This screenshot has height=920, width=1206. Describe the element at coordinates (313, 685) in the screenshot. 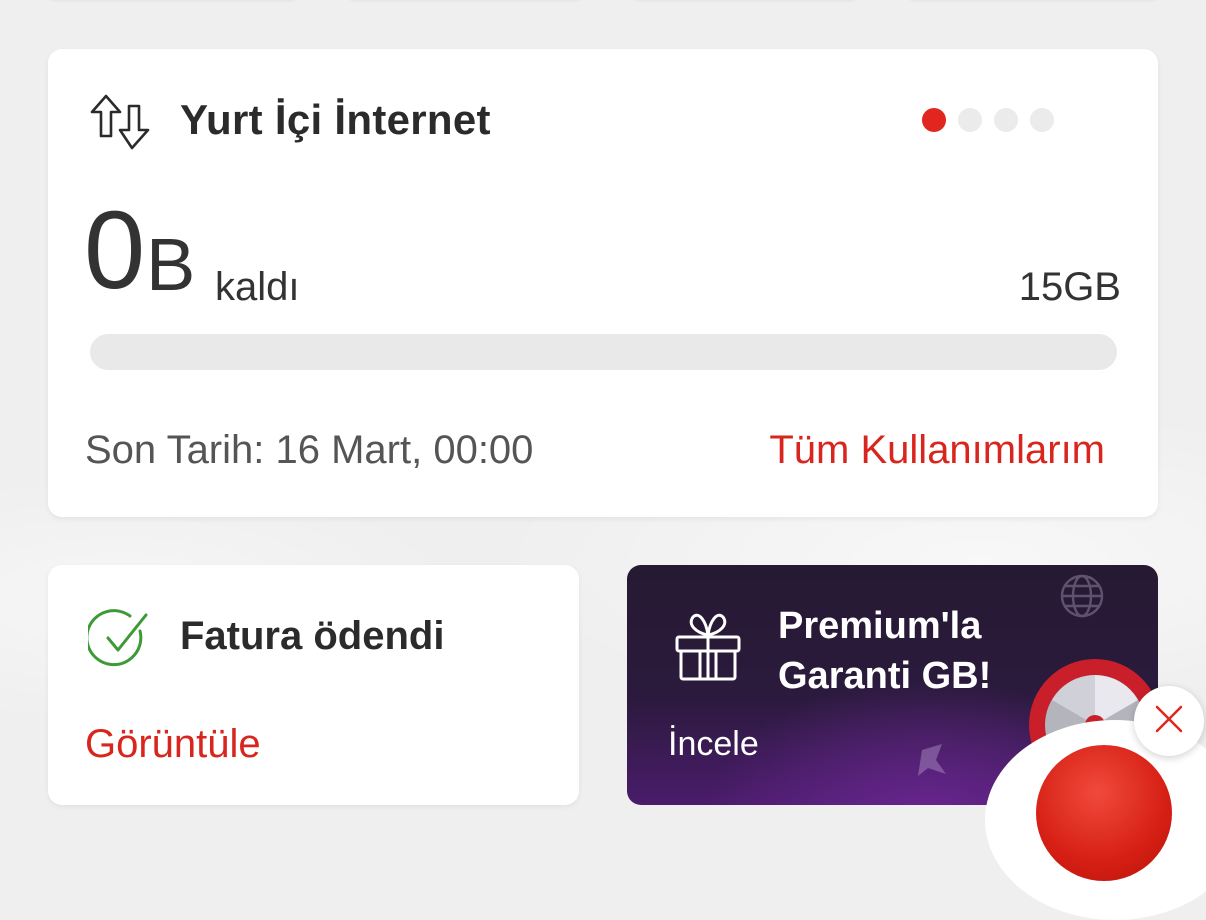

I see `bill-status-card` at that location.